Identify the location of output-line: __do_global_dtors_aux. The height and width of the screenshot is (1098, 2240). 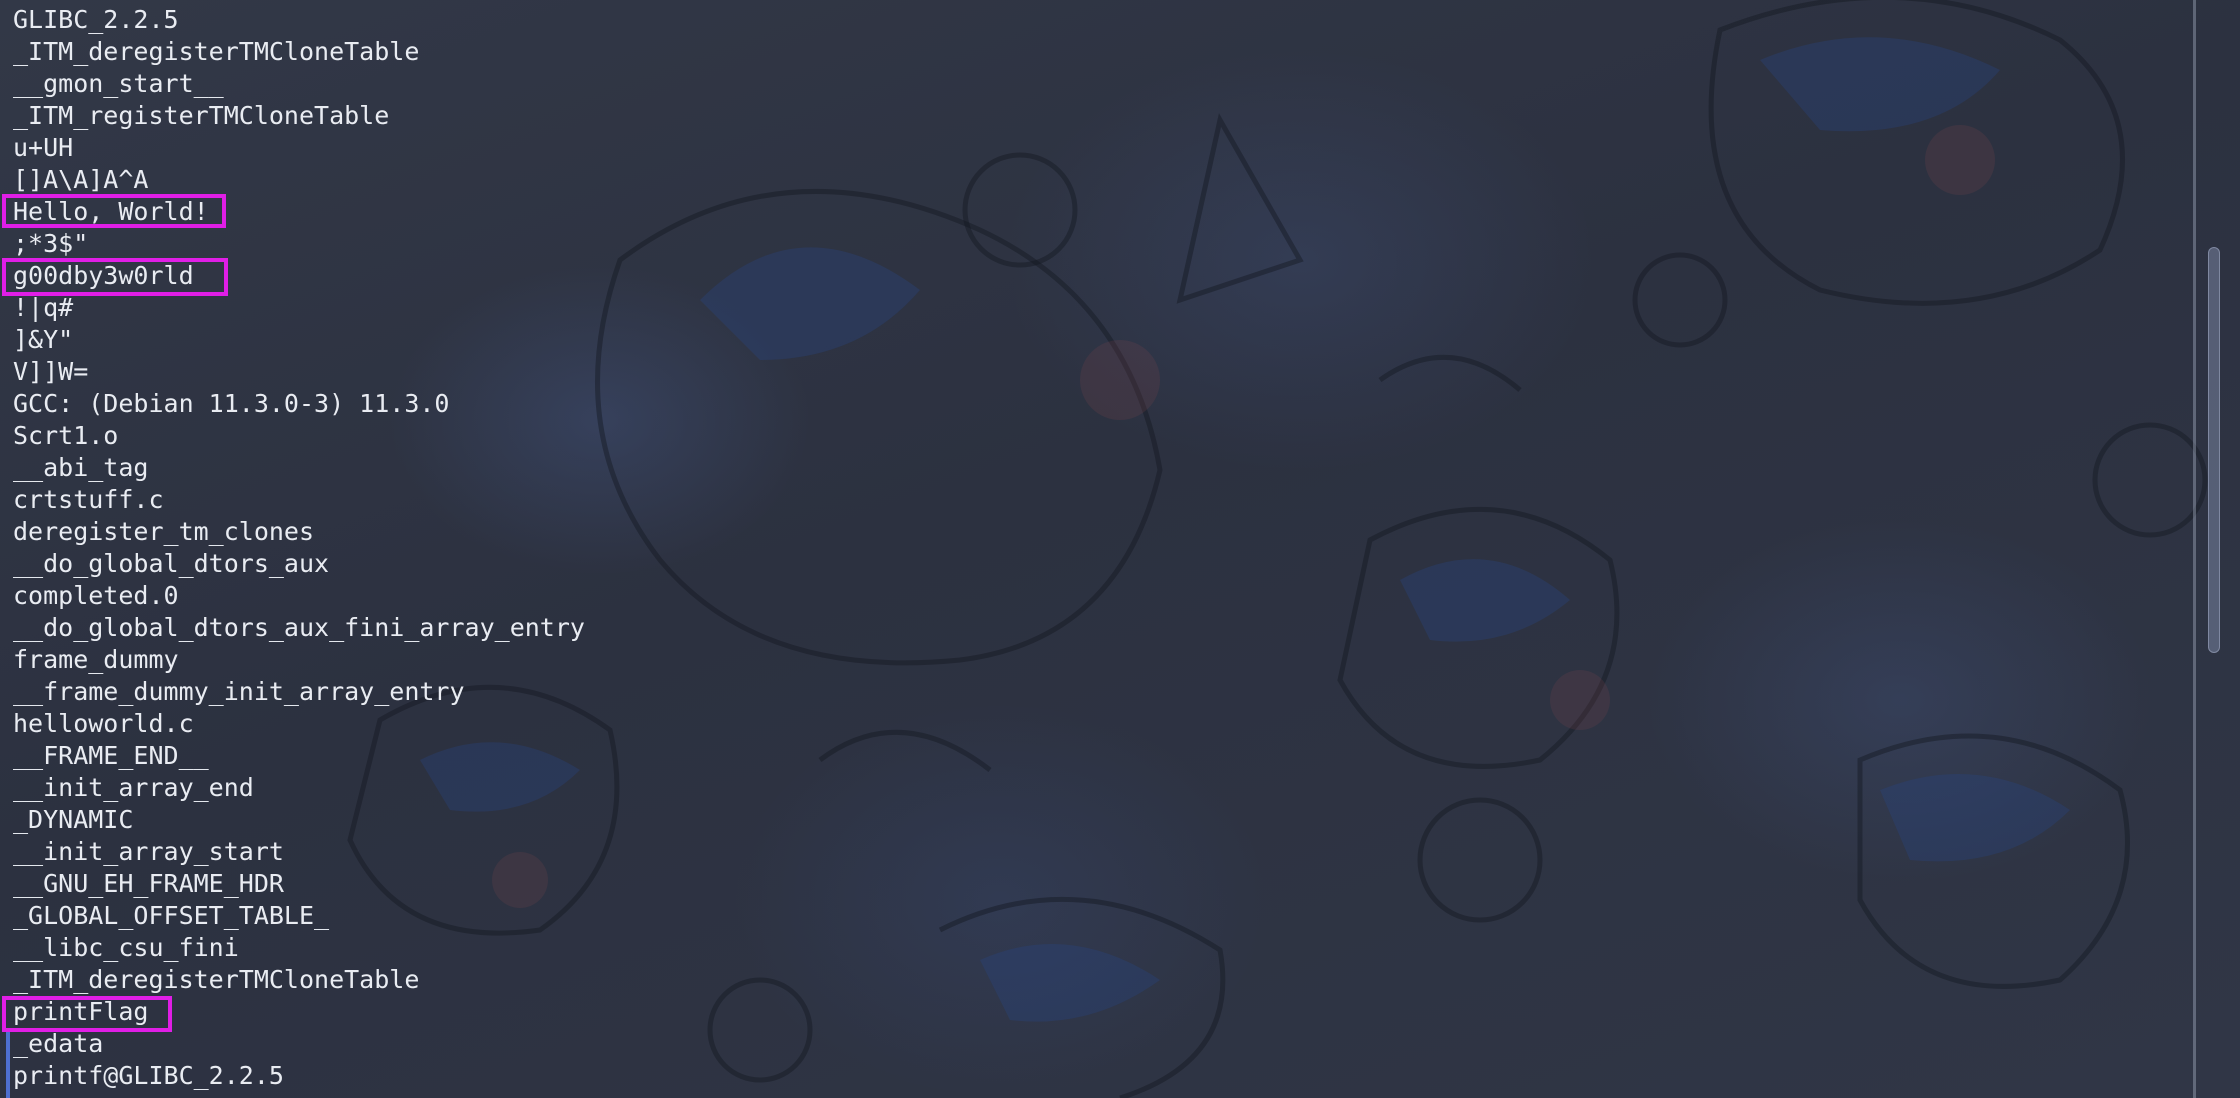
(171, 563).